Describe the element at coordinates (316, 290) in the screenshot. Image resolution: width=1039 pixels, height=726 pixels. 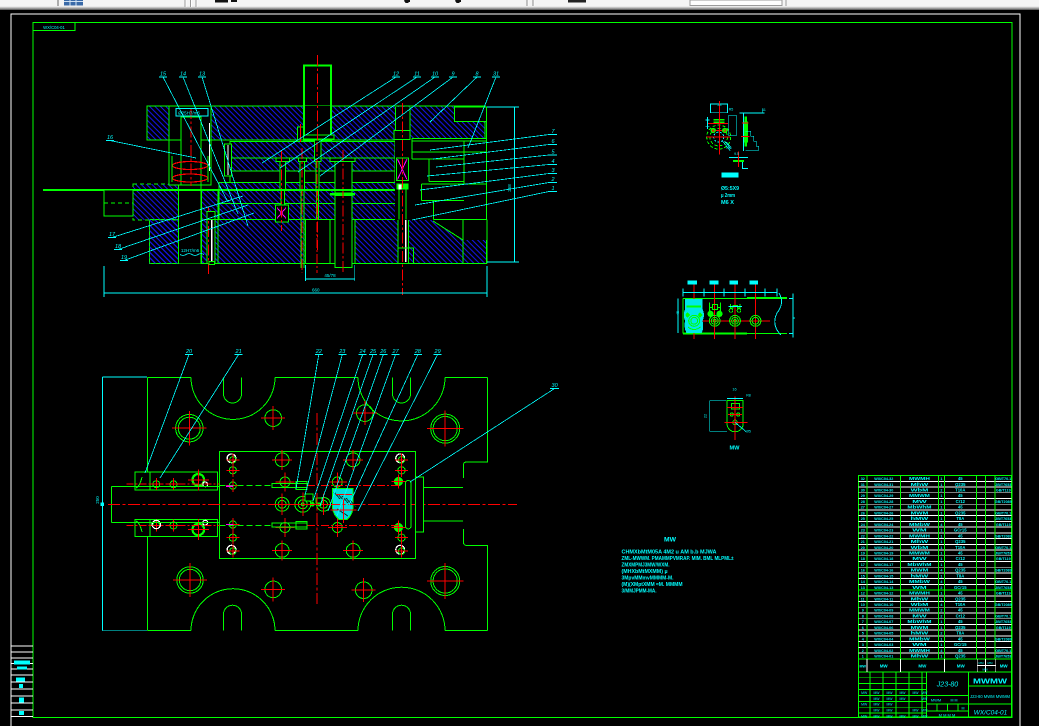
I see `svg-text: 660` at that location.